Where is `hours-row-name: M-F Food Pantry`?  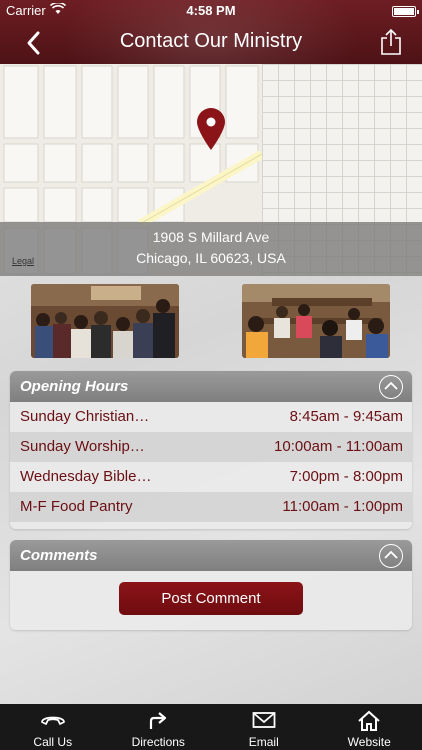
hours-row-name: M-F Food Pantry is located at coordinates (76, 506).